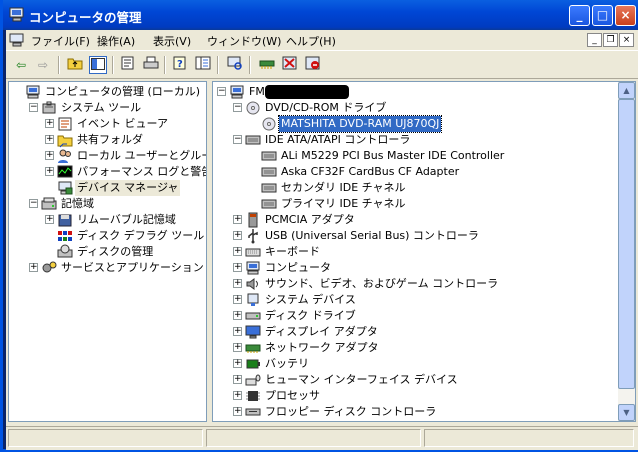 The height and width of the screenshot is (452, 638). I want to click on console-tree-item-row: − システム ツール, so click(107, 108).